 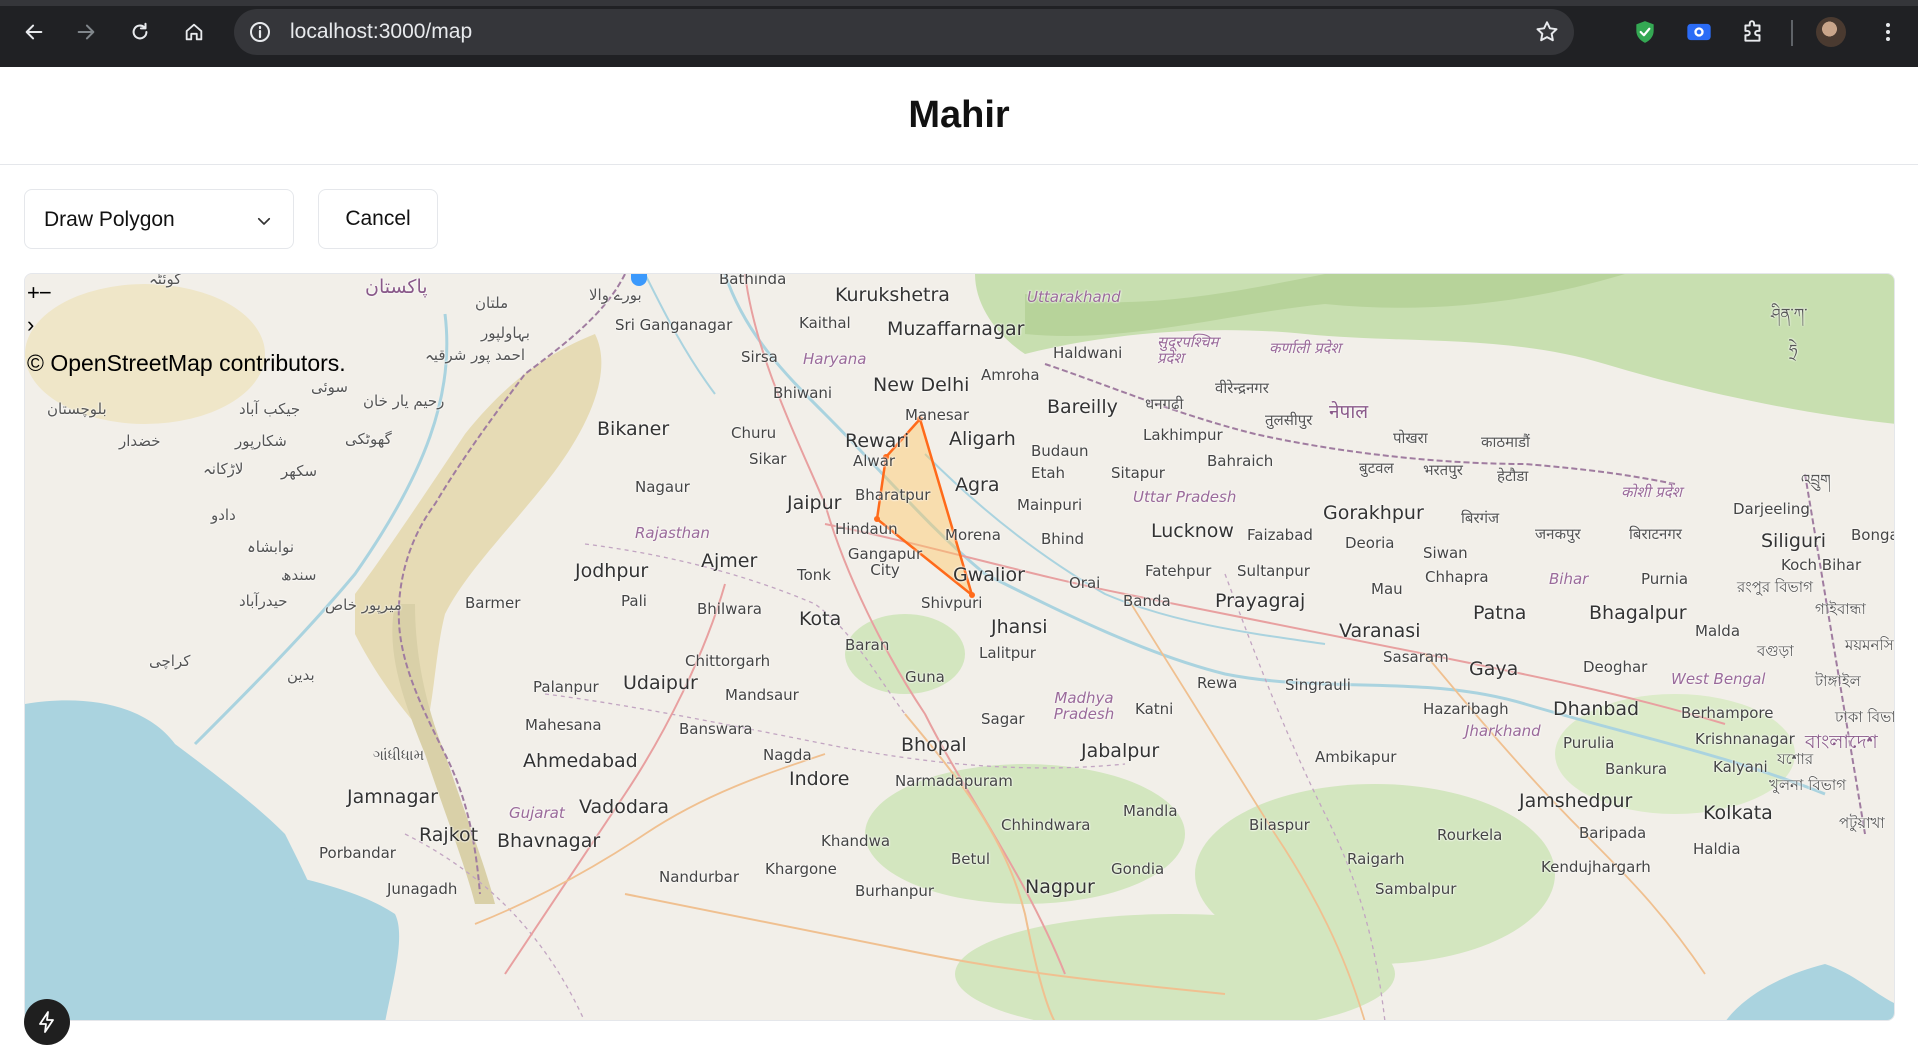 I want to click on map-label: Burhanpur, so click(x=895, y=891).